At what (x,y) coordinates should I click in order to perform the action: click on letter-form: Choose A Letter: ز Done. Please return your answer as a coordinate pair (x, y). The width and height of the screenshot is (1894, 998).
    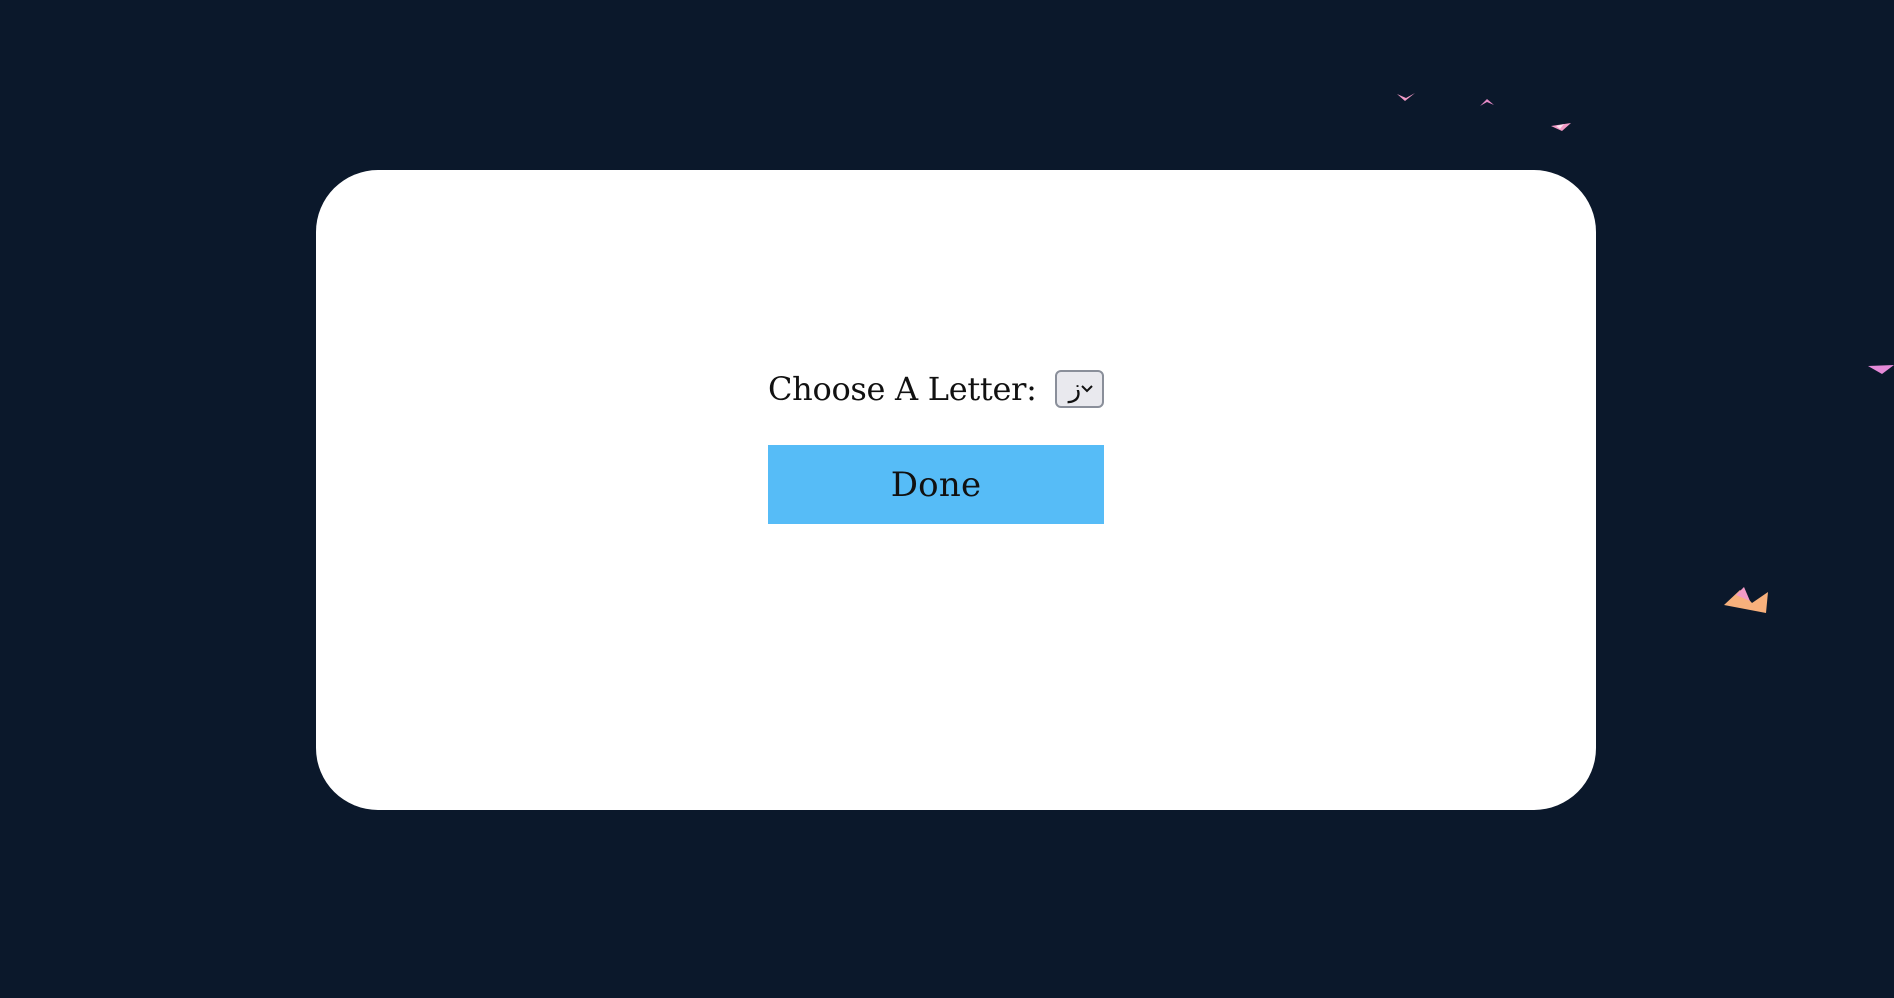
    Looking at the image, I should click on (936, 446).